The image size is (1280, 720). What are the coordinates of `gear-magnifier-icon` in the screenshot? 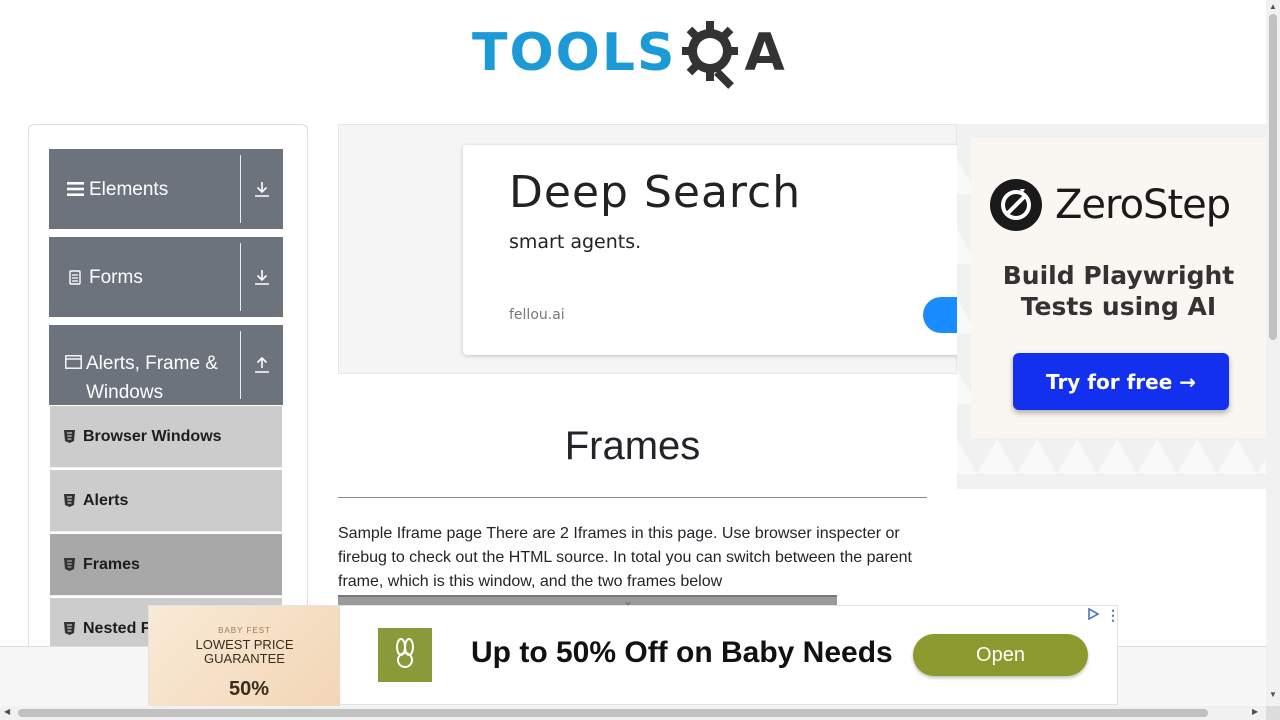 It's located at (710, 55).